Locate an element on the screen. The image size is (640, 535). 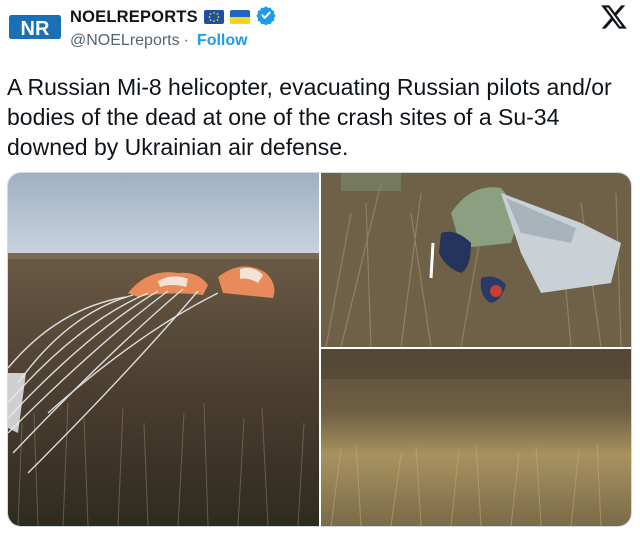
verified-badge-icon is located at coordinates (266, 17).